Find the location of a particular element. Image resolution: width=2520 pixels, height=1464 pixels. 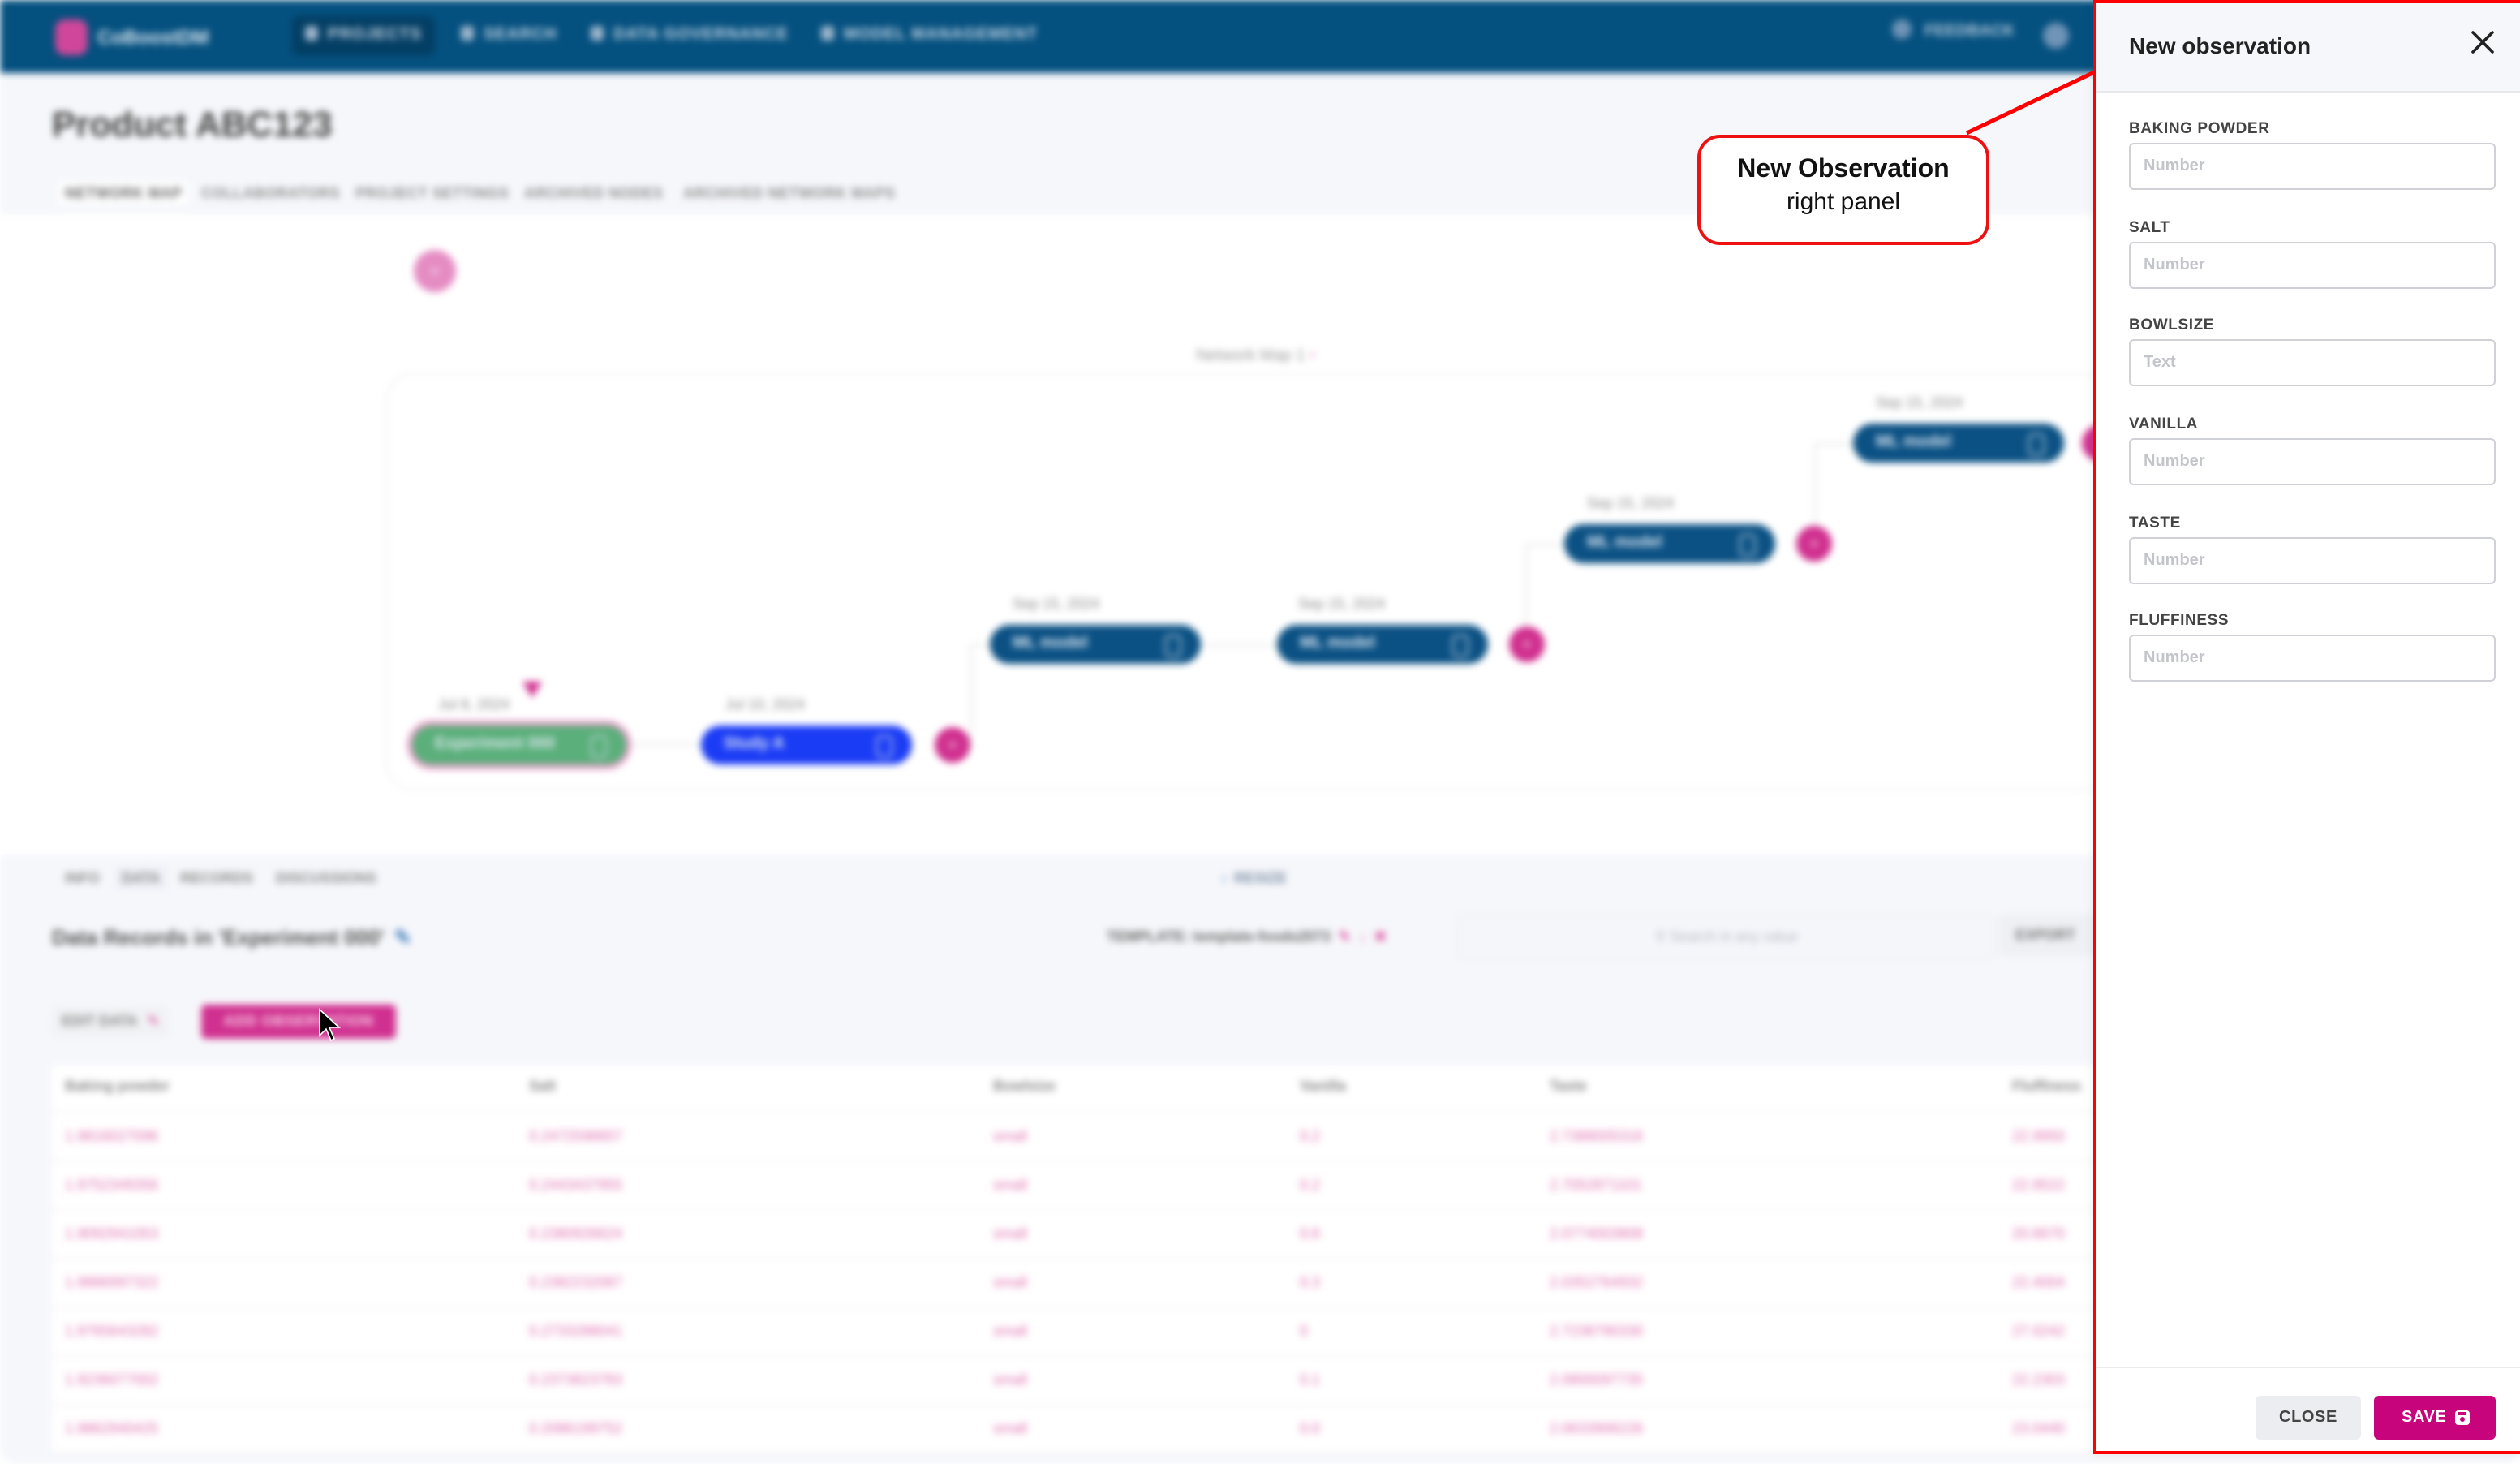

delete-icon: ✖ is located at coordinates (1380, 936).